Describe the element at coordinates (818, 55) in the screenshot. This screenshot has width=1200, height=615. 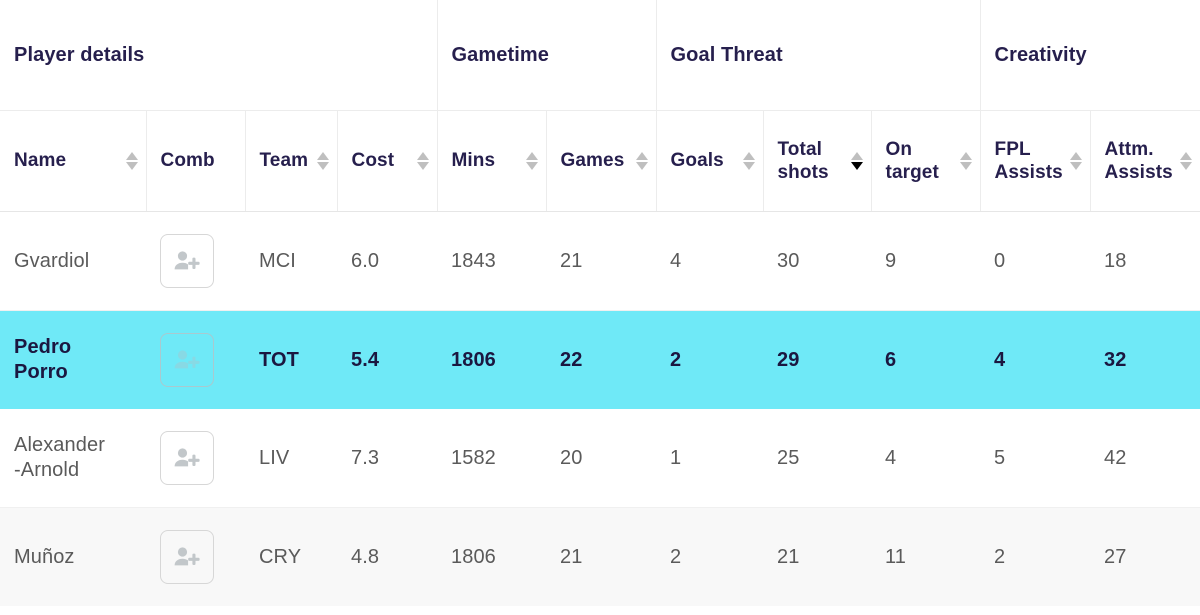
I see `column-group-goal-threat: Goal Threat` at that location.